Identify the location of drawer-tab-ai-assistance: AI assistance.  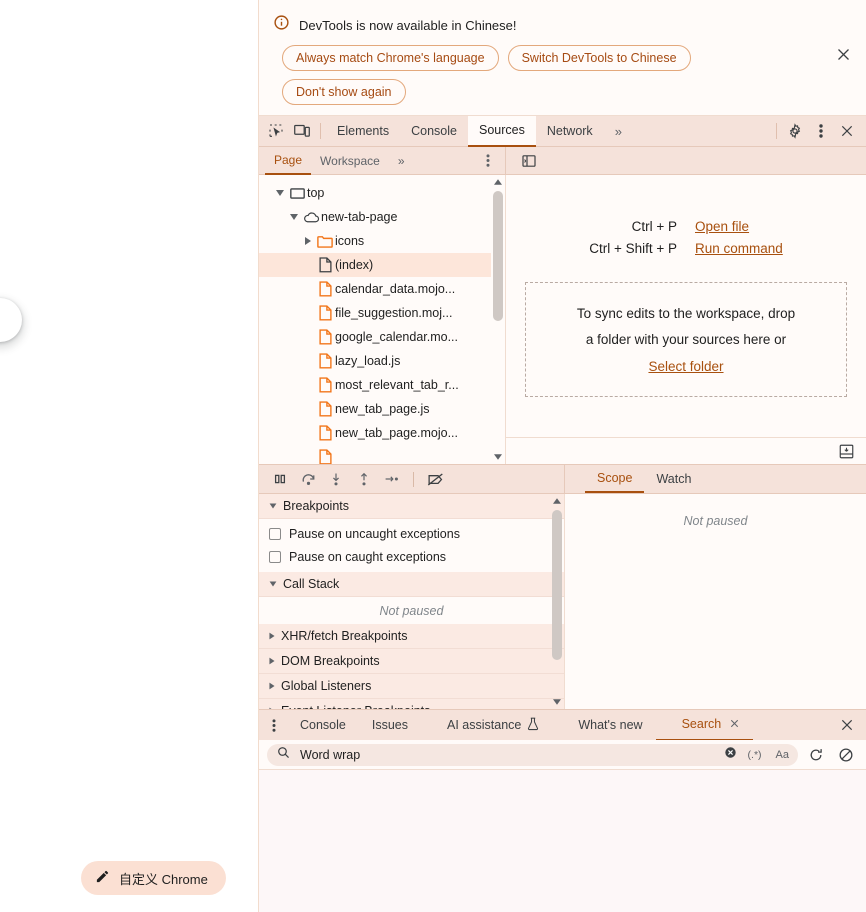
(486, 725).